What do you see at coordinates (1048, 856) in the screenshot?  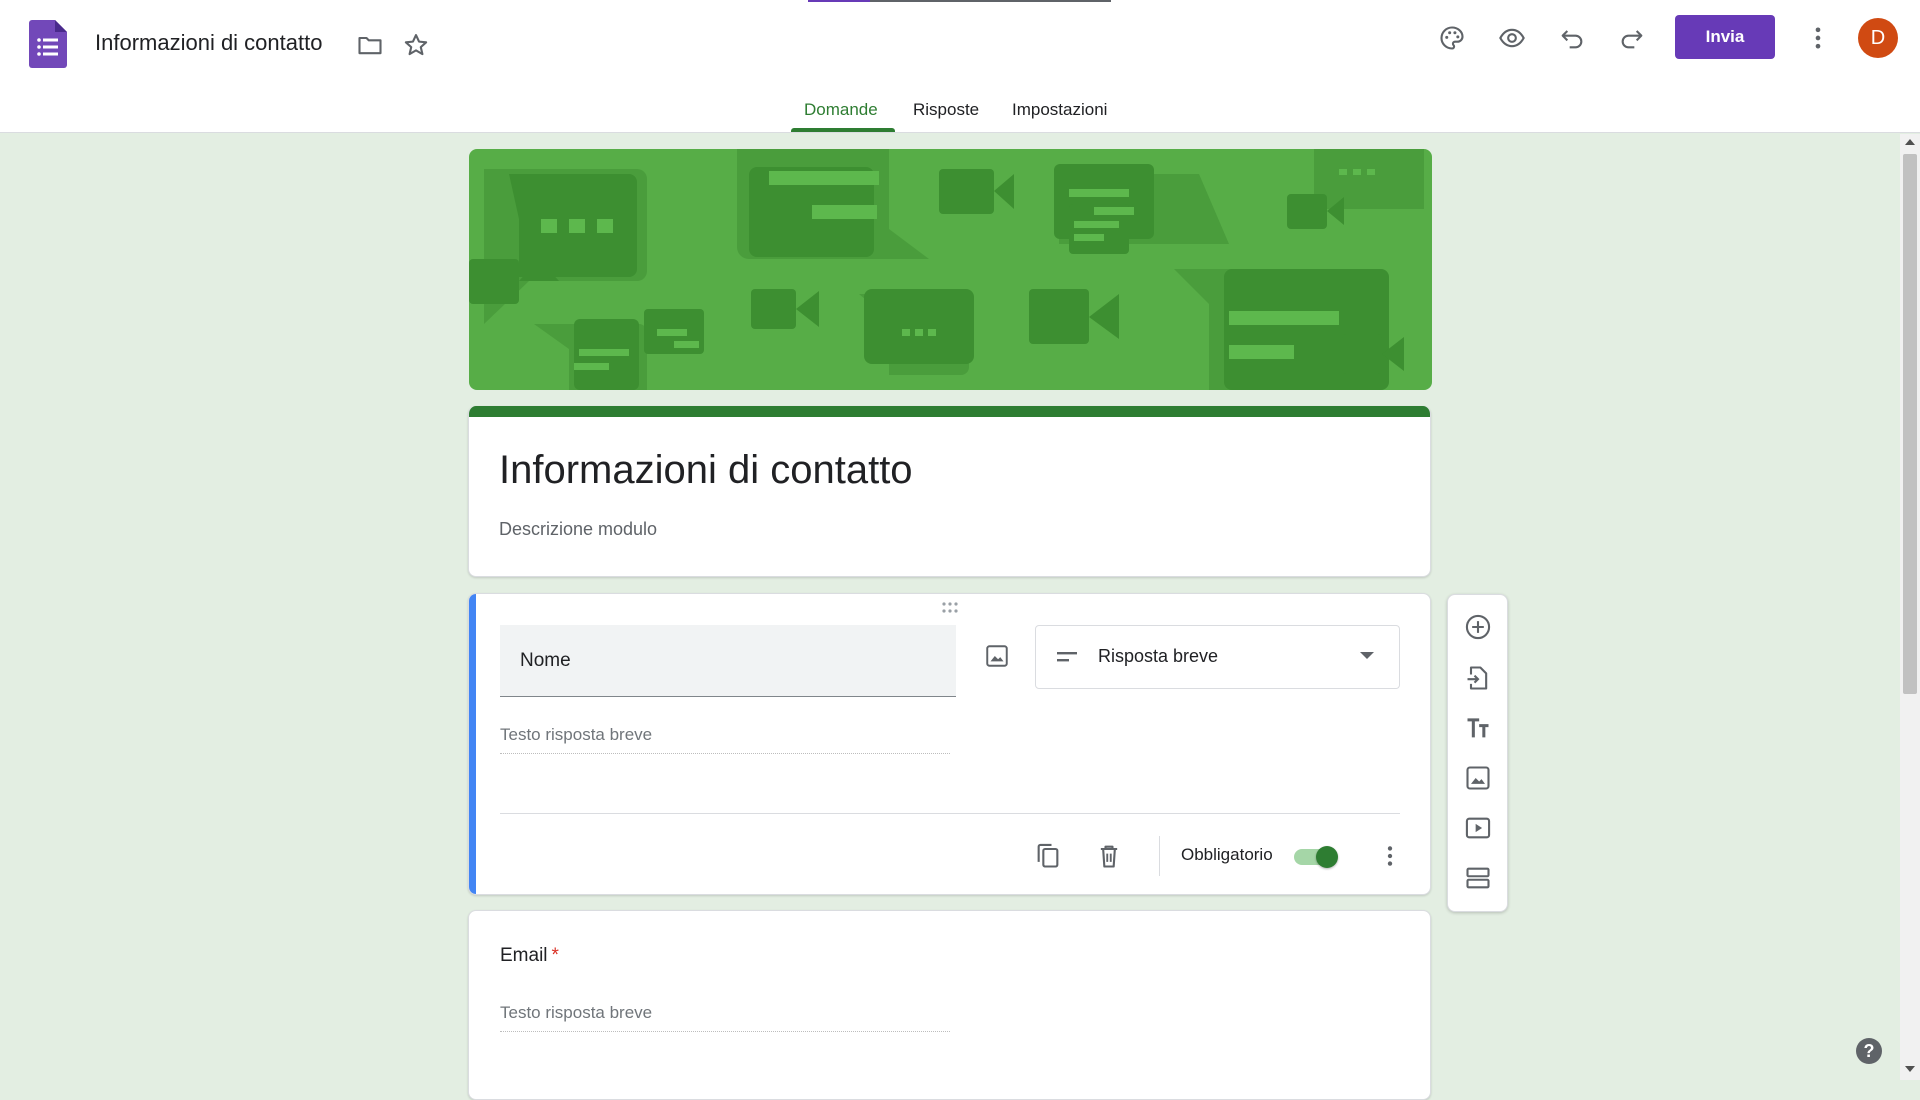 I see `duplicate-icon` at bounding box center [1048, 856].